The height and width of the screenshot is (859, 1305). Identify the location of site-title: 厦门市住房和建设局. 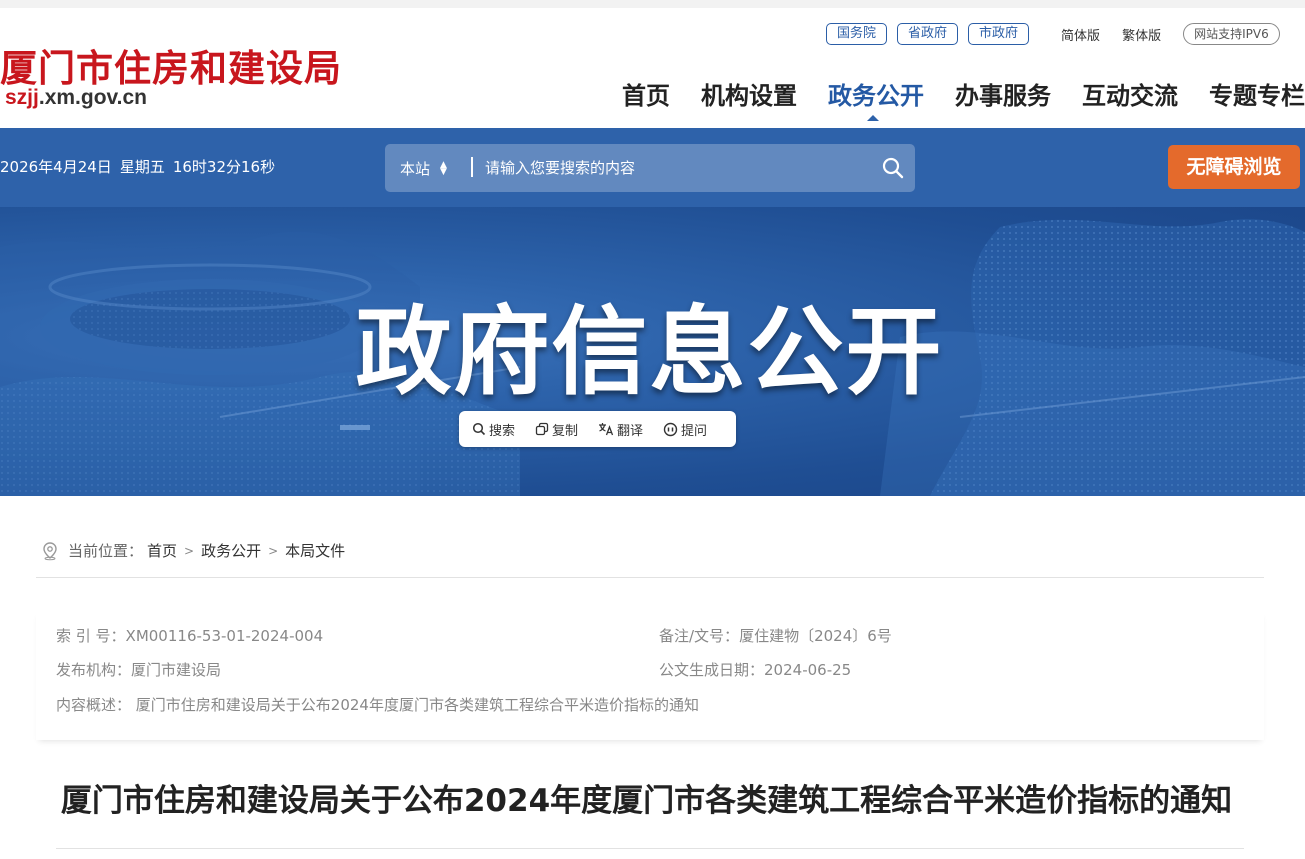
(171, 65).